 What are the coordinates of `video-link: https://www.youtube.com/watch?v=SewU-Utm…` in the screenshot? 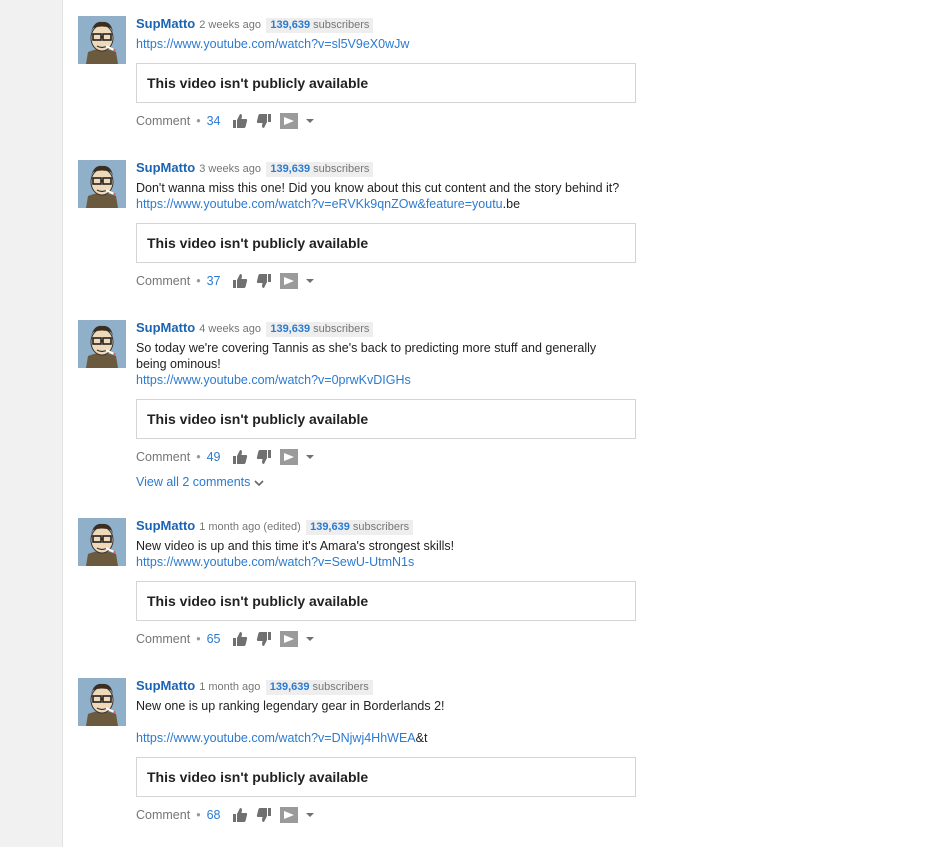 It's located at (275, 562).